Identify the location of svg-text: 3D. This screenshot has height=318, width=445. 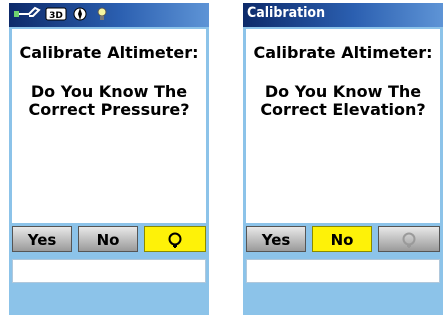
(56, 16).